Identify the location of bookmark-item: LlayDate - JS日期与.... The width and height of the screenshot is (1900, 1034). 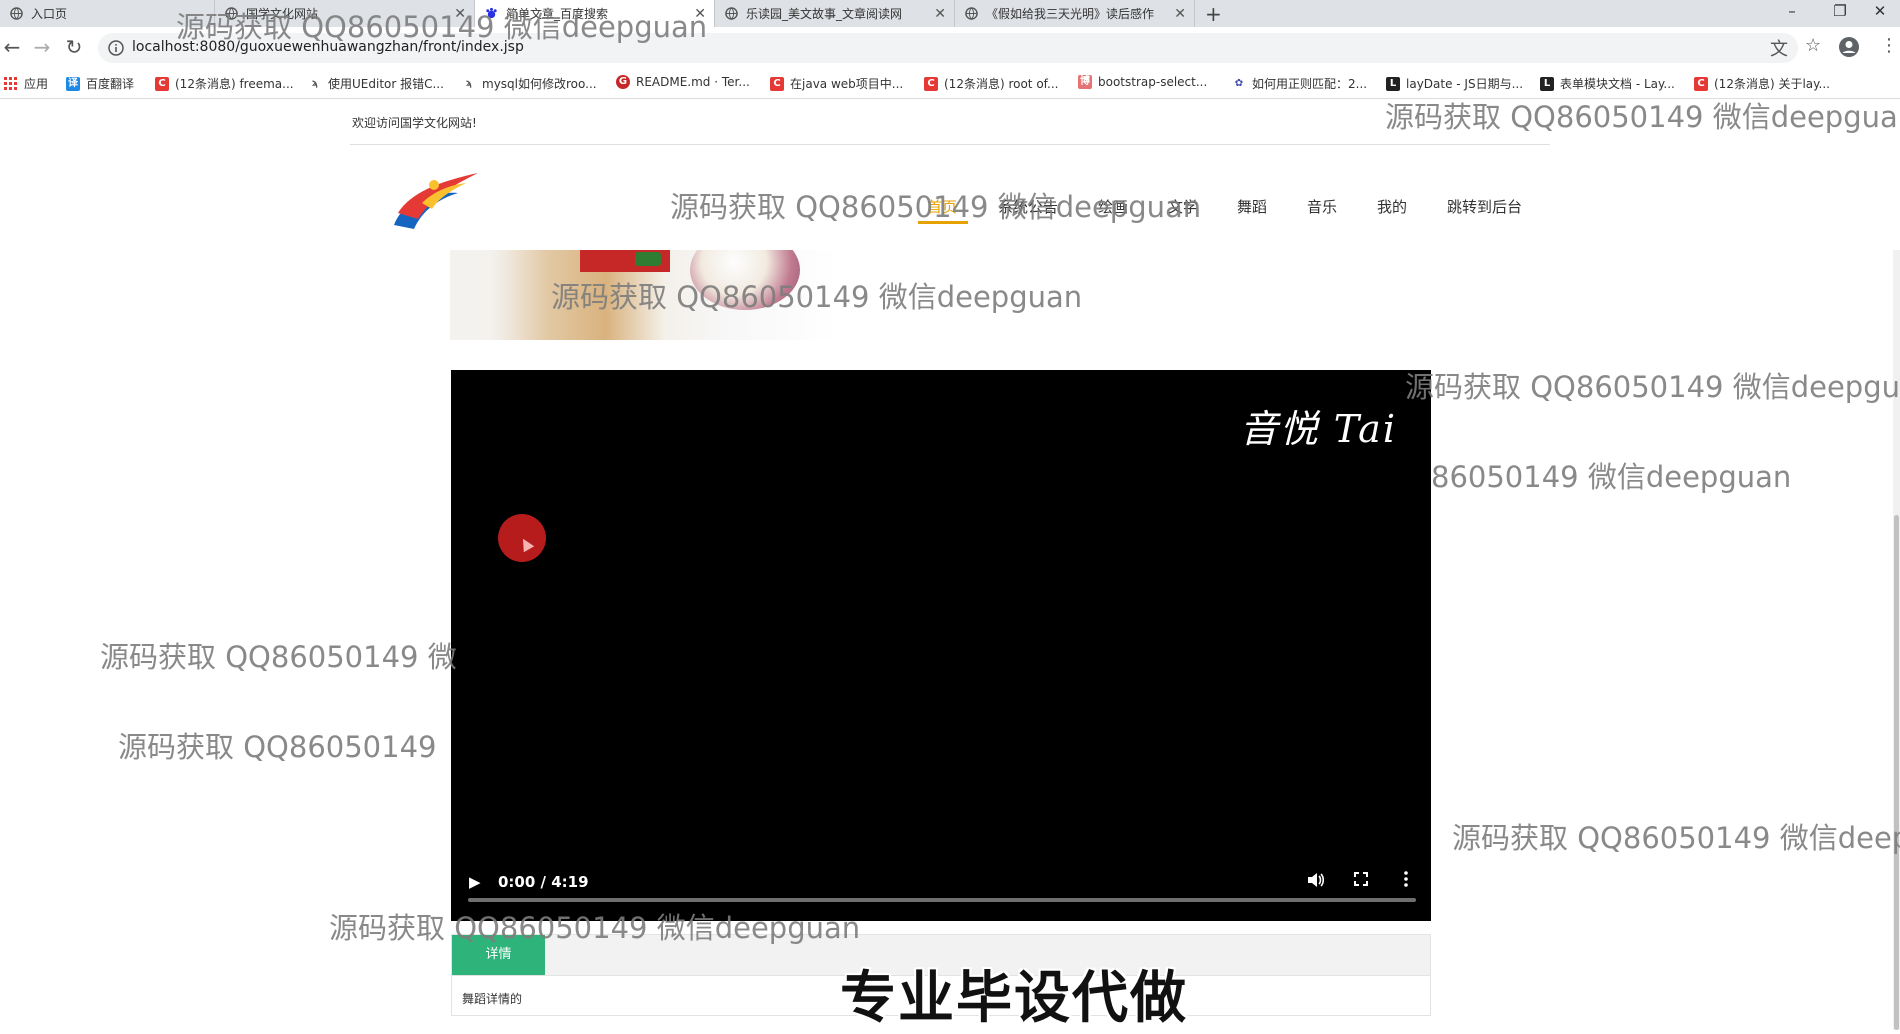
(1454, 83).